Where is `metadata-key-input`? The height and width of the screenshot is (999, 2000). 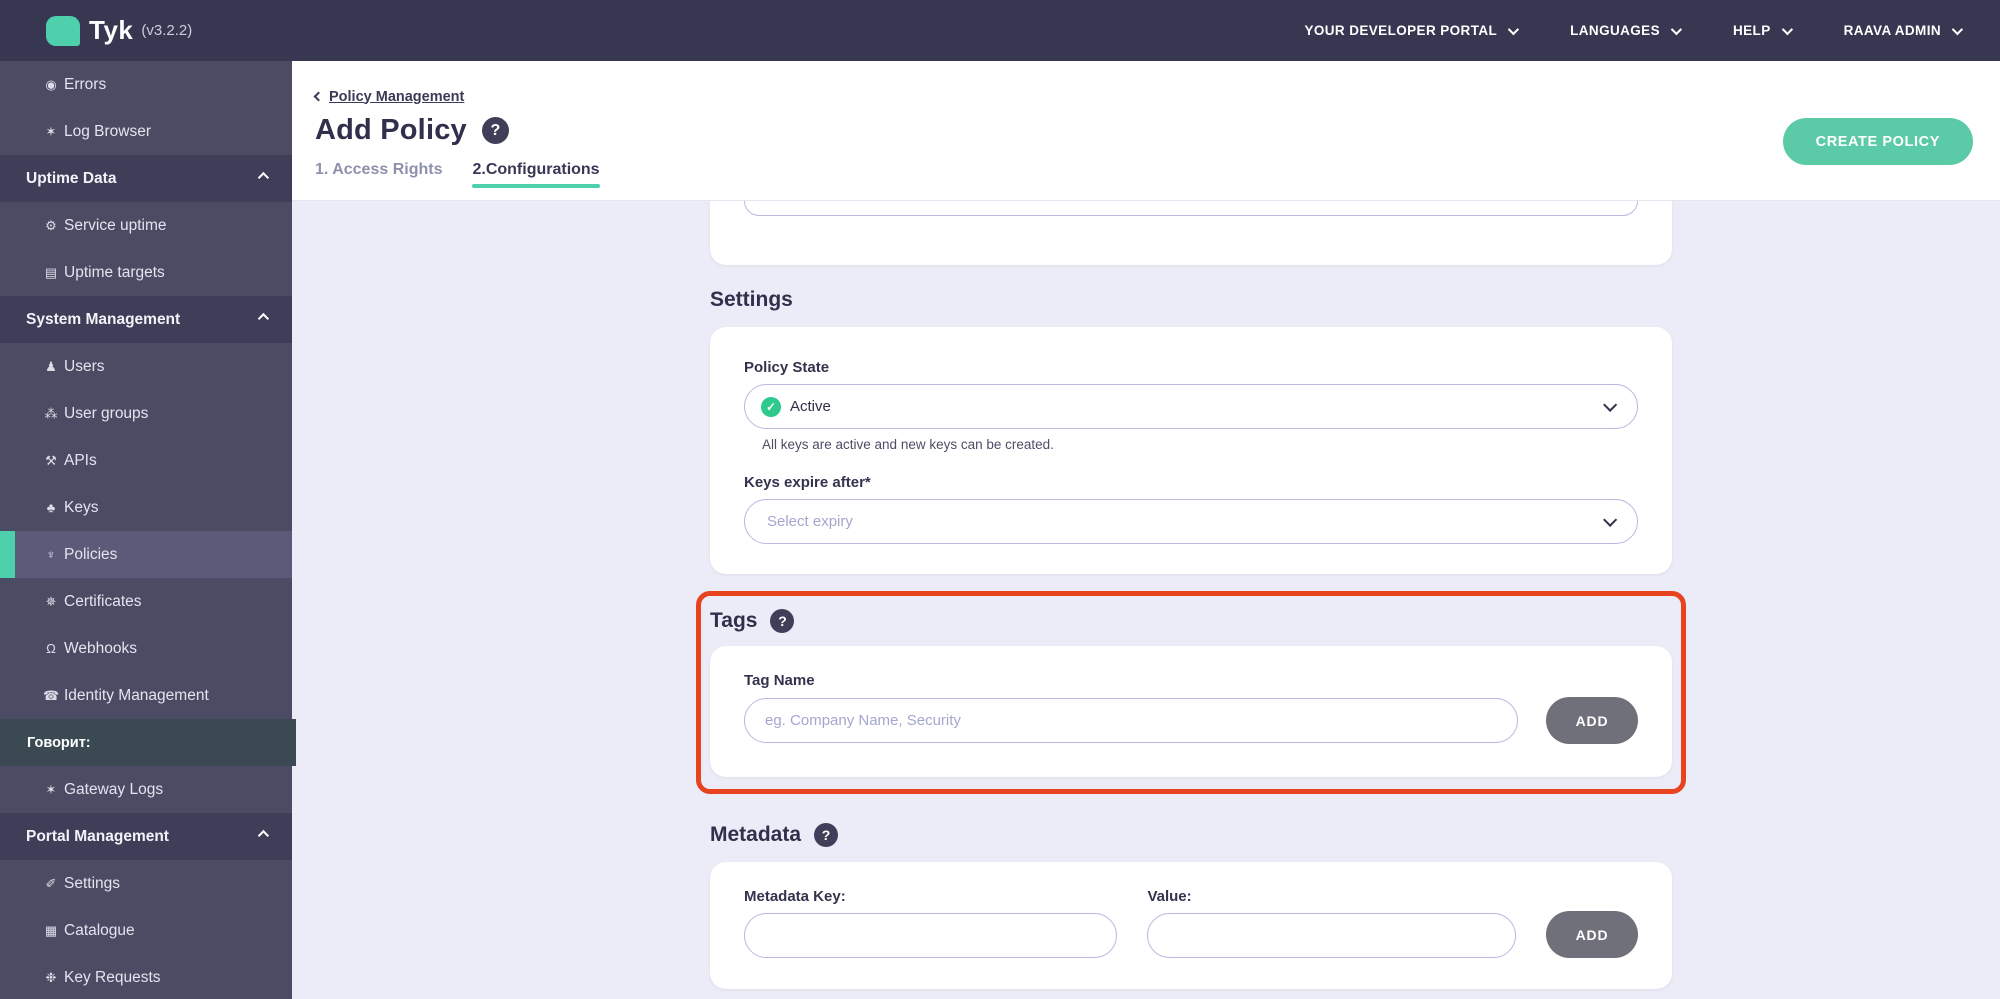
metadata-key-input is located at coordinates (931, 935).